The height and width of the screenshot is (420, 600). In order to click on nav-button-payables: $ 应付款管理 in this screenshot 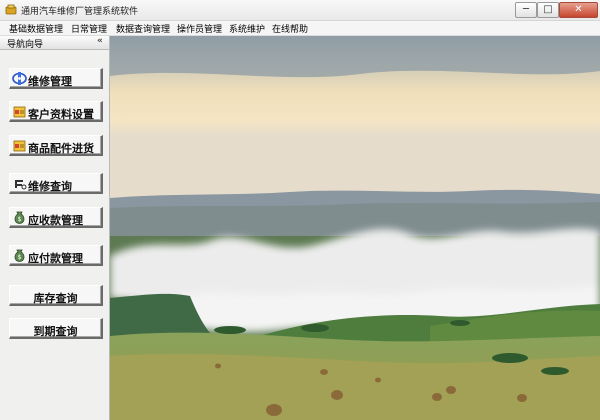, I will do `click(56, 255)`.